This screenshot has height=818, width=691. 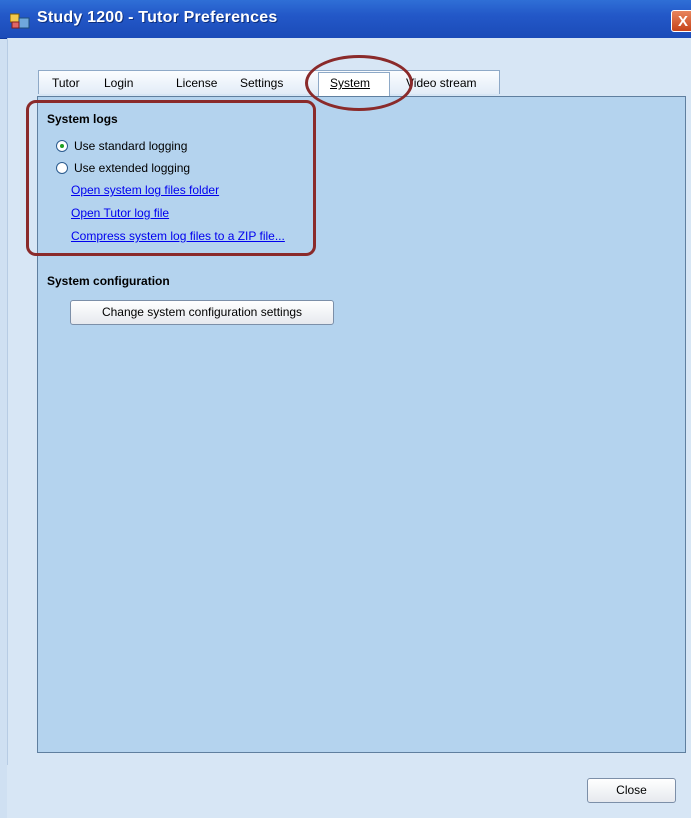 I want to click on tab-license: License, so click(x=196, y=85).